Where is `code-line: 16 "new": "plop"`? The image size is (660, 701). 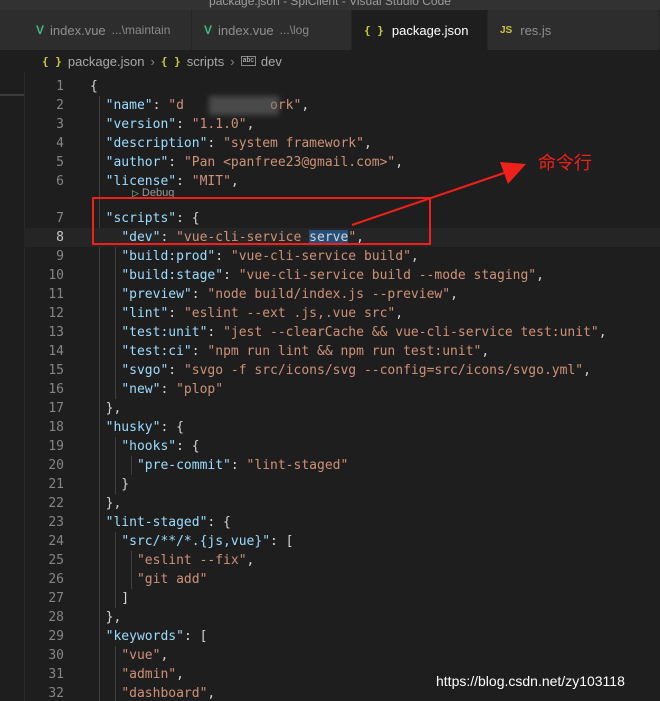 code-line: 16 "new": "plop" is located at coordinates (342, 389).